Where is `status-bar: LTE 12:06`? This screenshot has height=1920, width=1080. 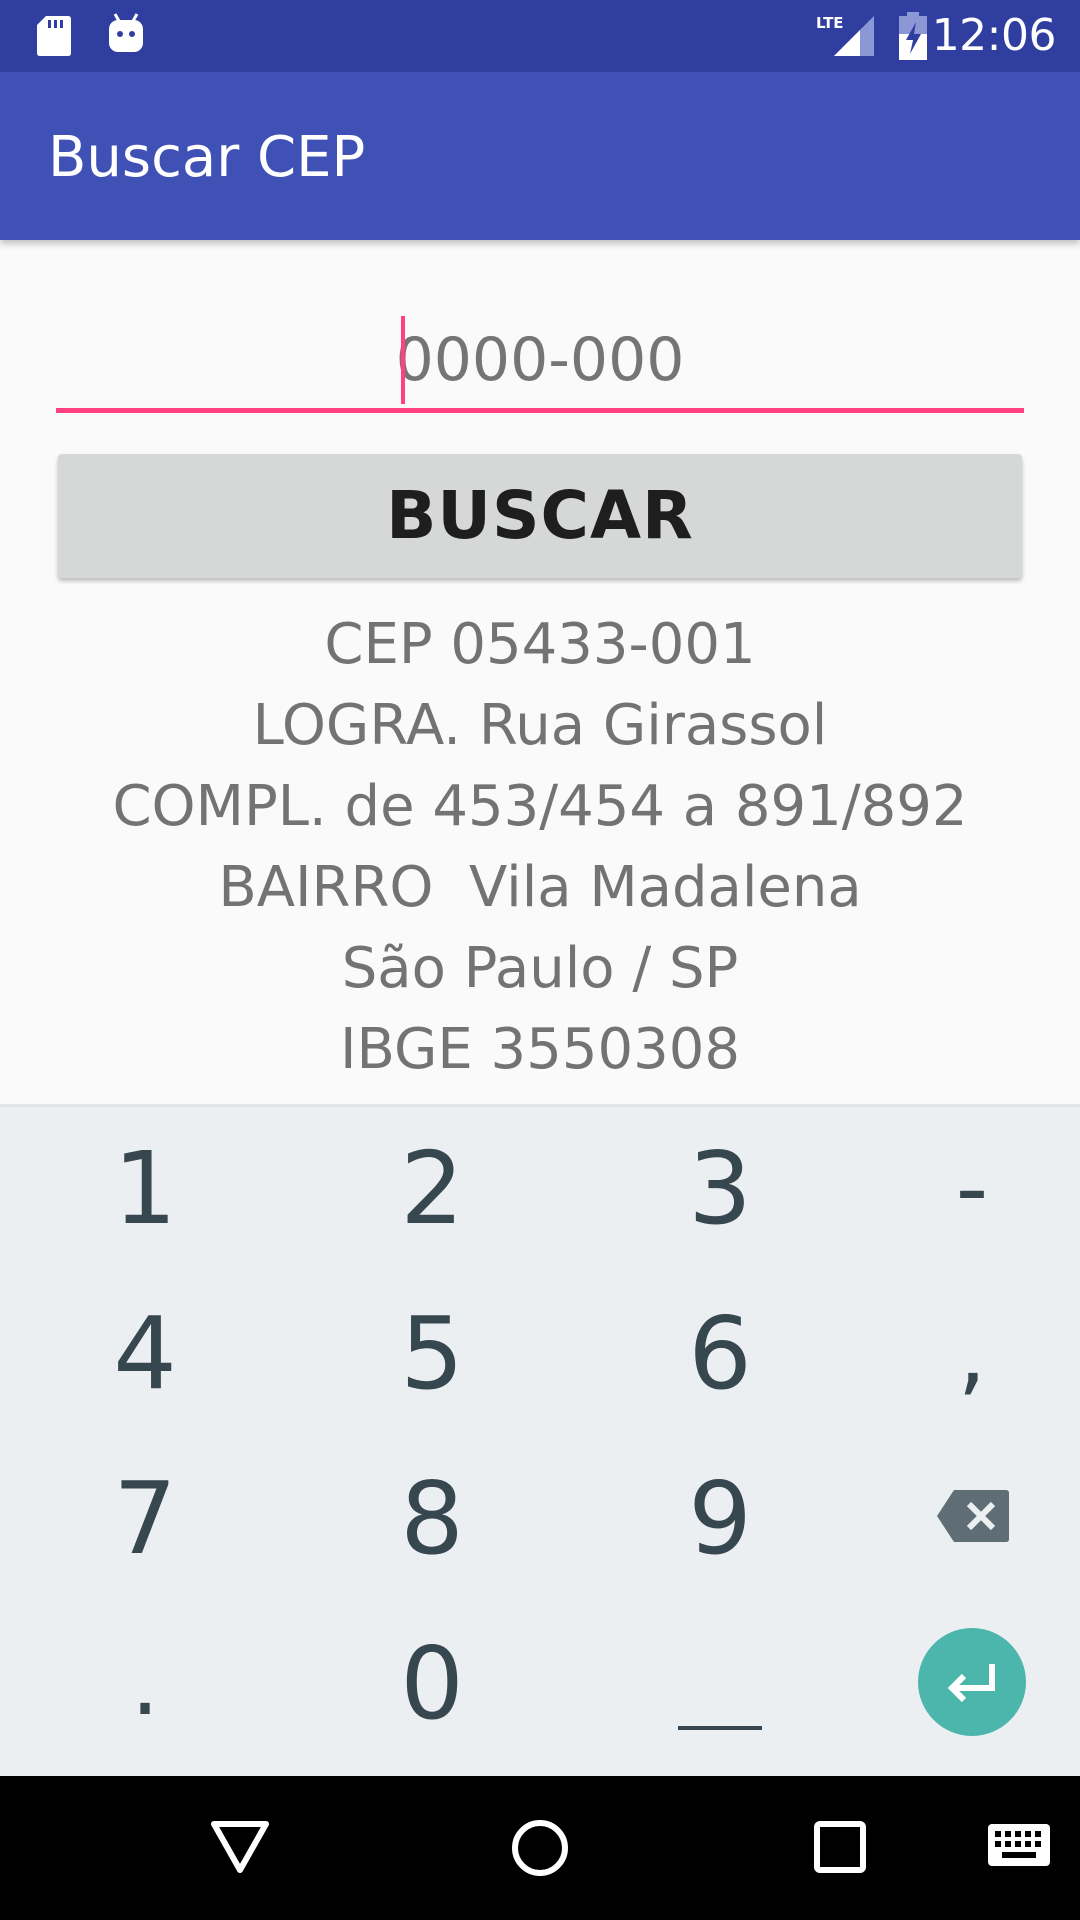 status-bar: LTE 12:06 is located at coordinates (540, 36).